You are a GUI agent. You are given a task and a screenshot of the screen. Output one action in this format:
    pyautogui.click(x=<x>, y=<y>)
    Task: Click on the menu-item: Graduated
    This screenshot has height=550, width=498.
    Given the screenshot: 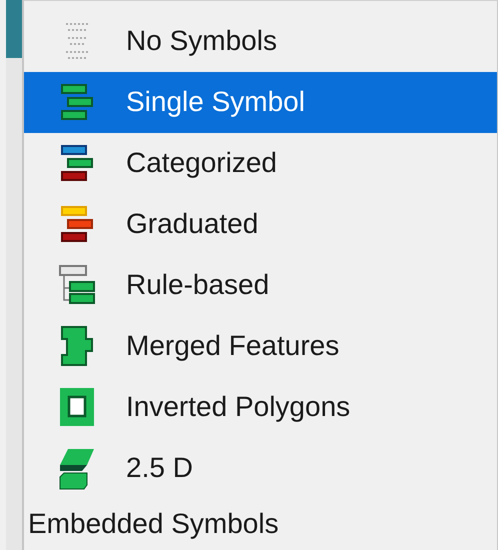 What is the action you would take?
    pyautogui.click(x=260, y=224)
    